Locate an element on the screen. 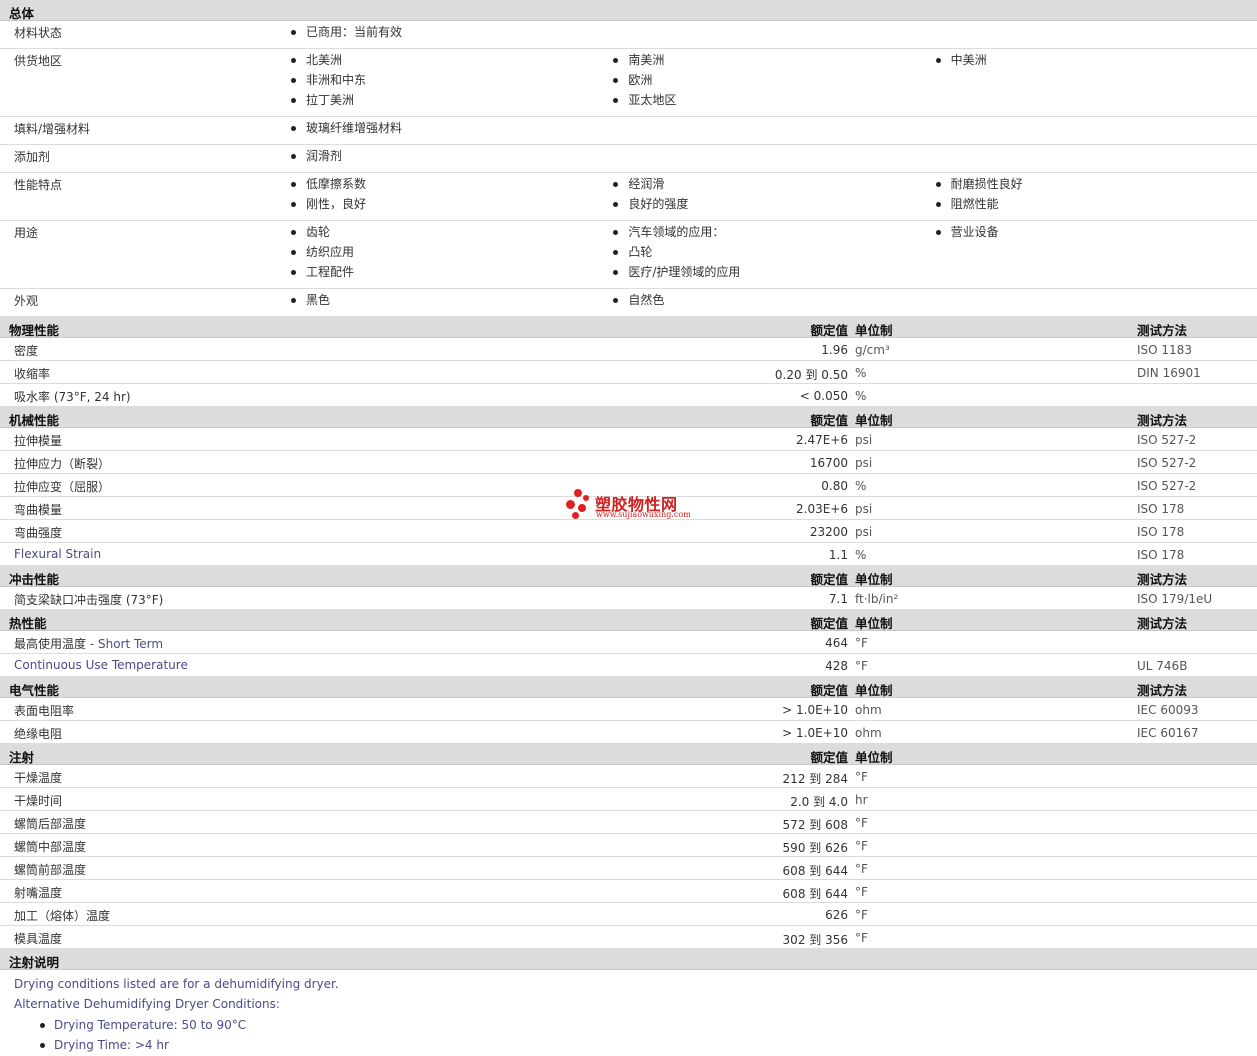 The image size is (1257, 1056). property-row: 螺筒前部温度 608 到 644 °F is located at coordinates (628, 868).